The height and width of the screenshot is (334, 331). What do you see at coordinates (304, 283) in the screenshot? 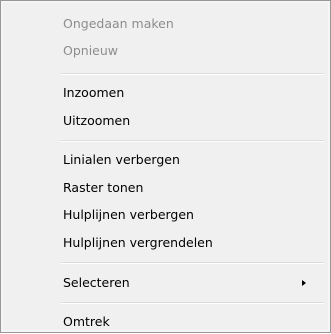
I see `chevron-right-icon` at bounding box center [304, 283].